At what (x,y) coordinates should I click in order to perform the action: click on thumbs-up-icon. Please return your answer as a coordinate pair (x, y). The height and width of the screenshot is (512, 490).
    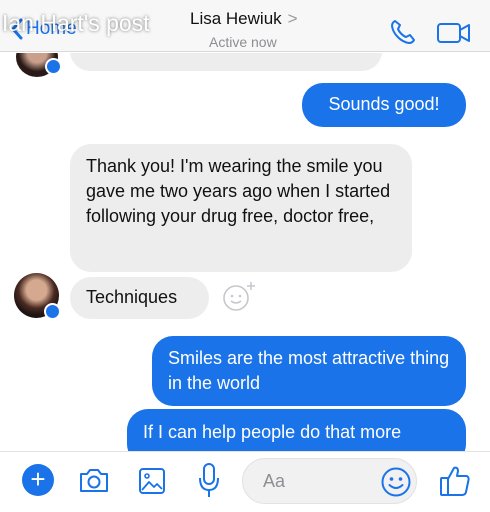
    Looking at the image, I should click on (455, 481).